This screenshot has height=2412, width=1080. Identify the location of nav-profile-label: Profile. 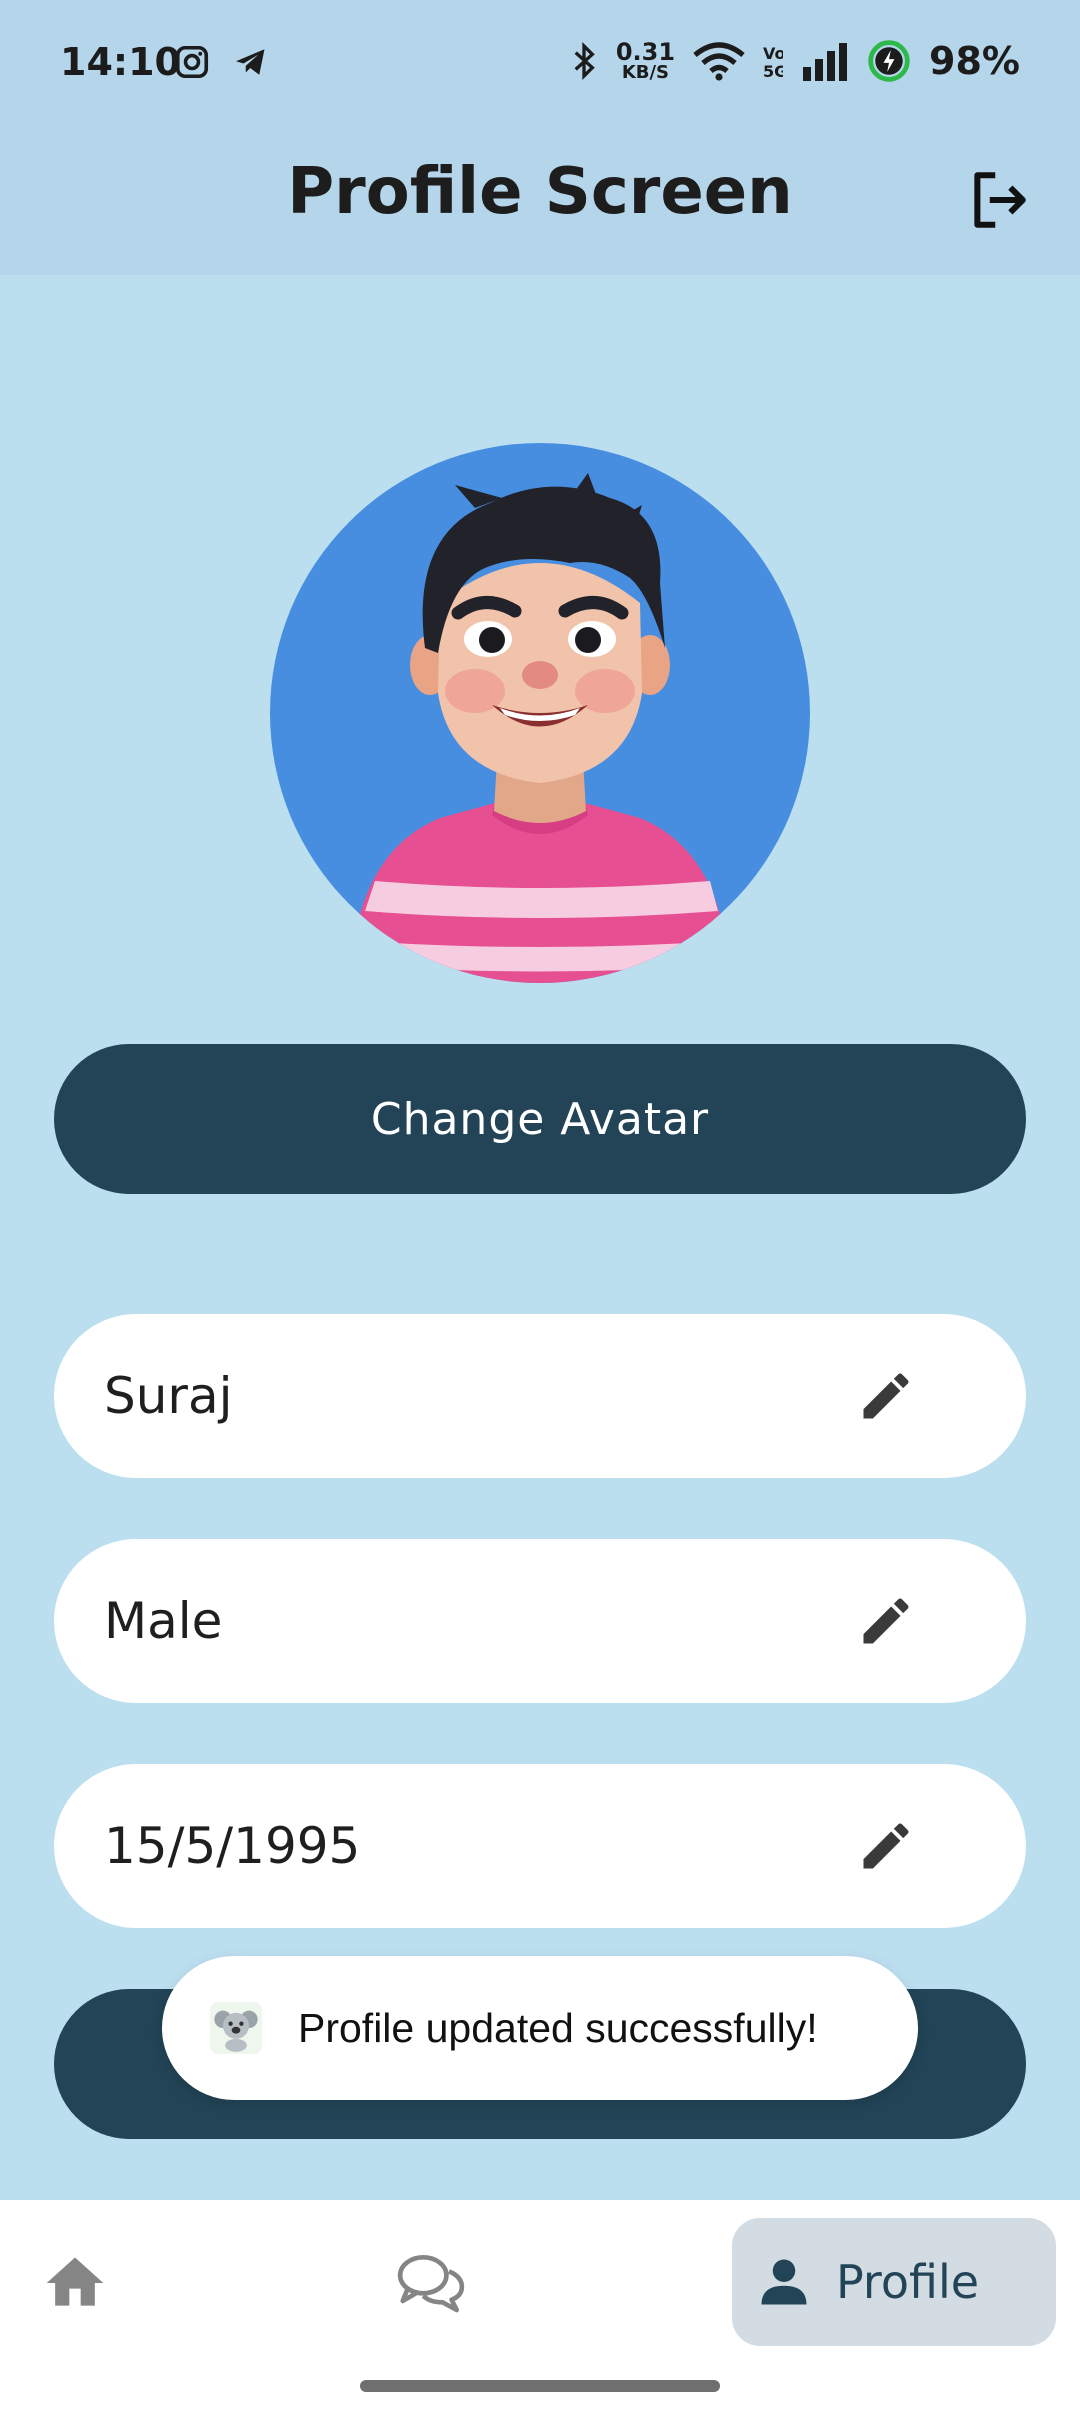
(908, 2282).